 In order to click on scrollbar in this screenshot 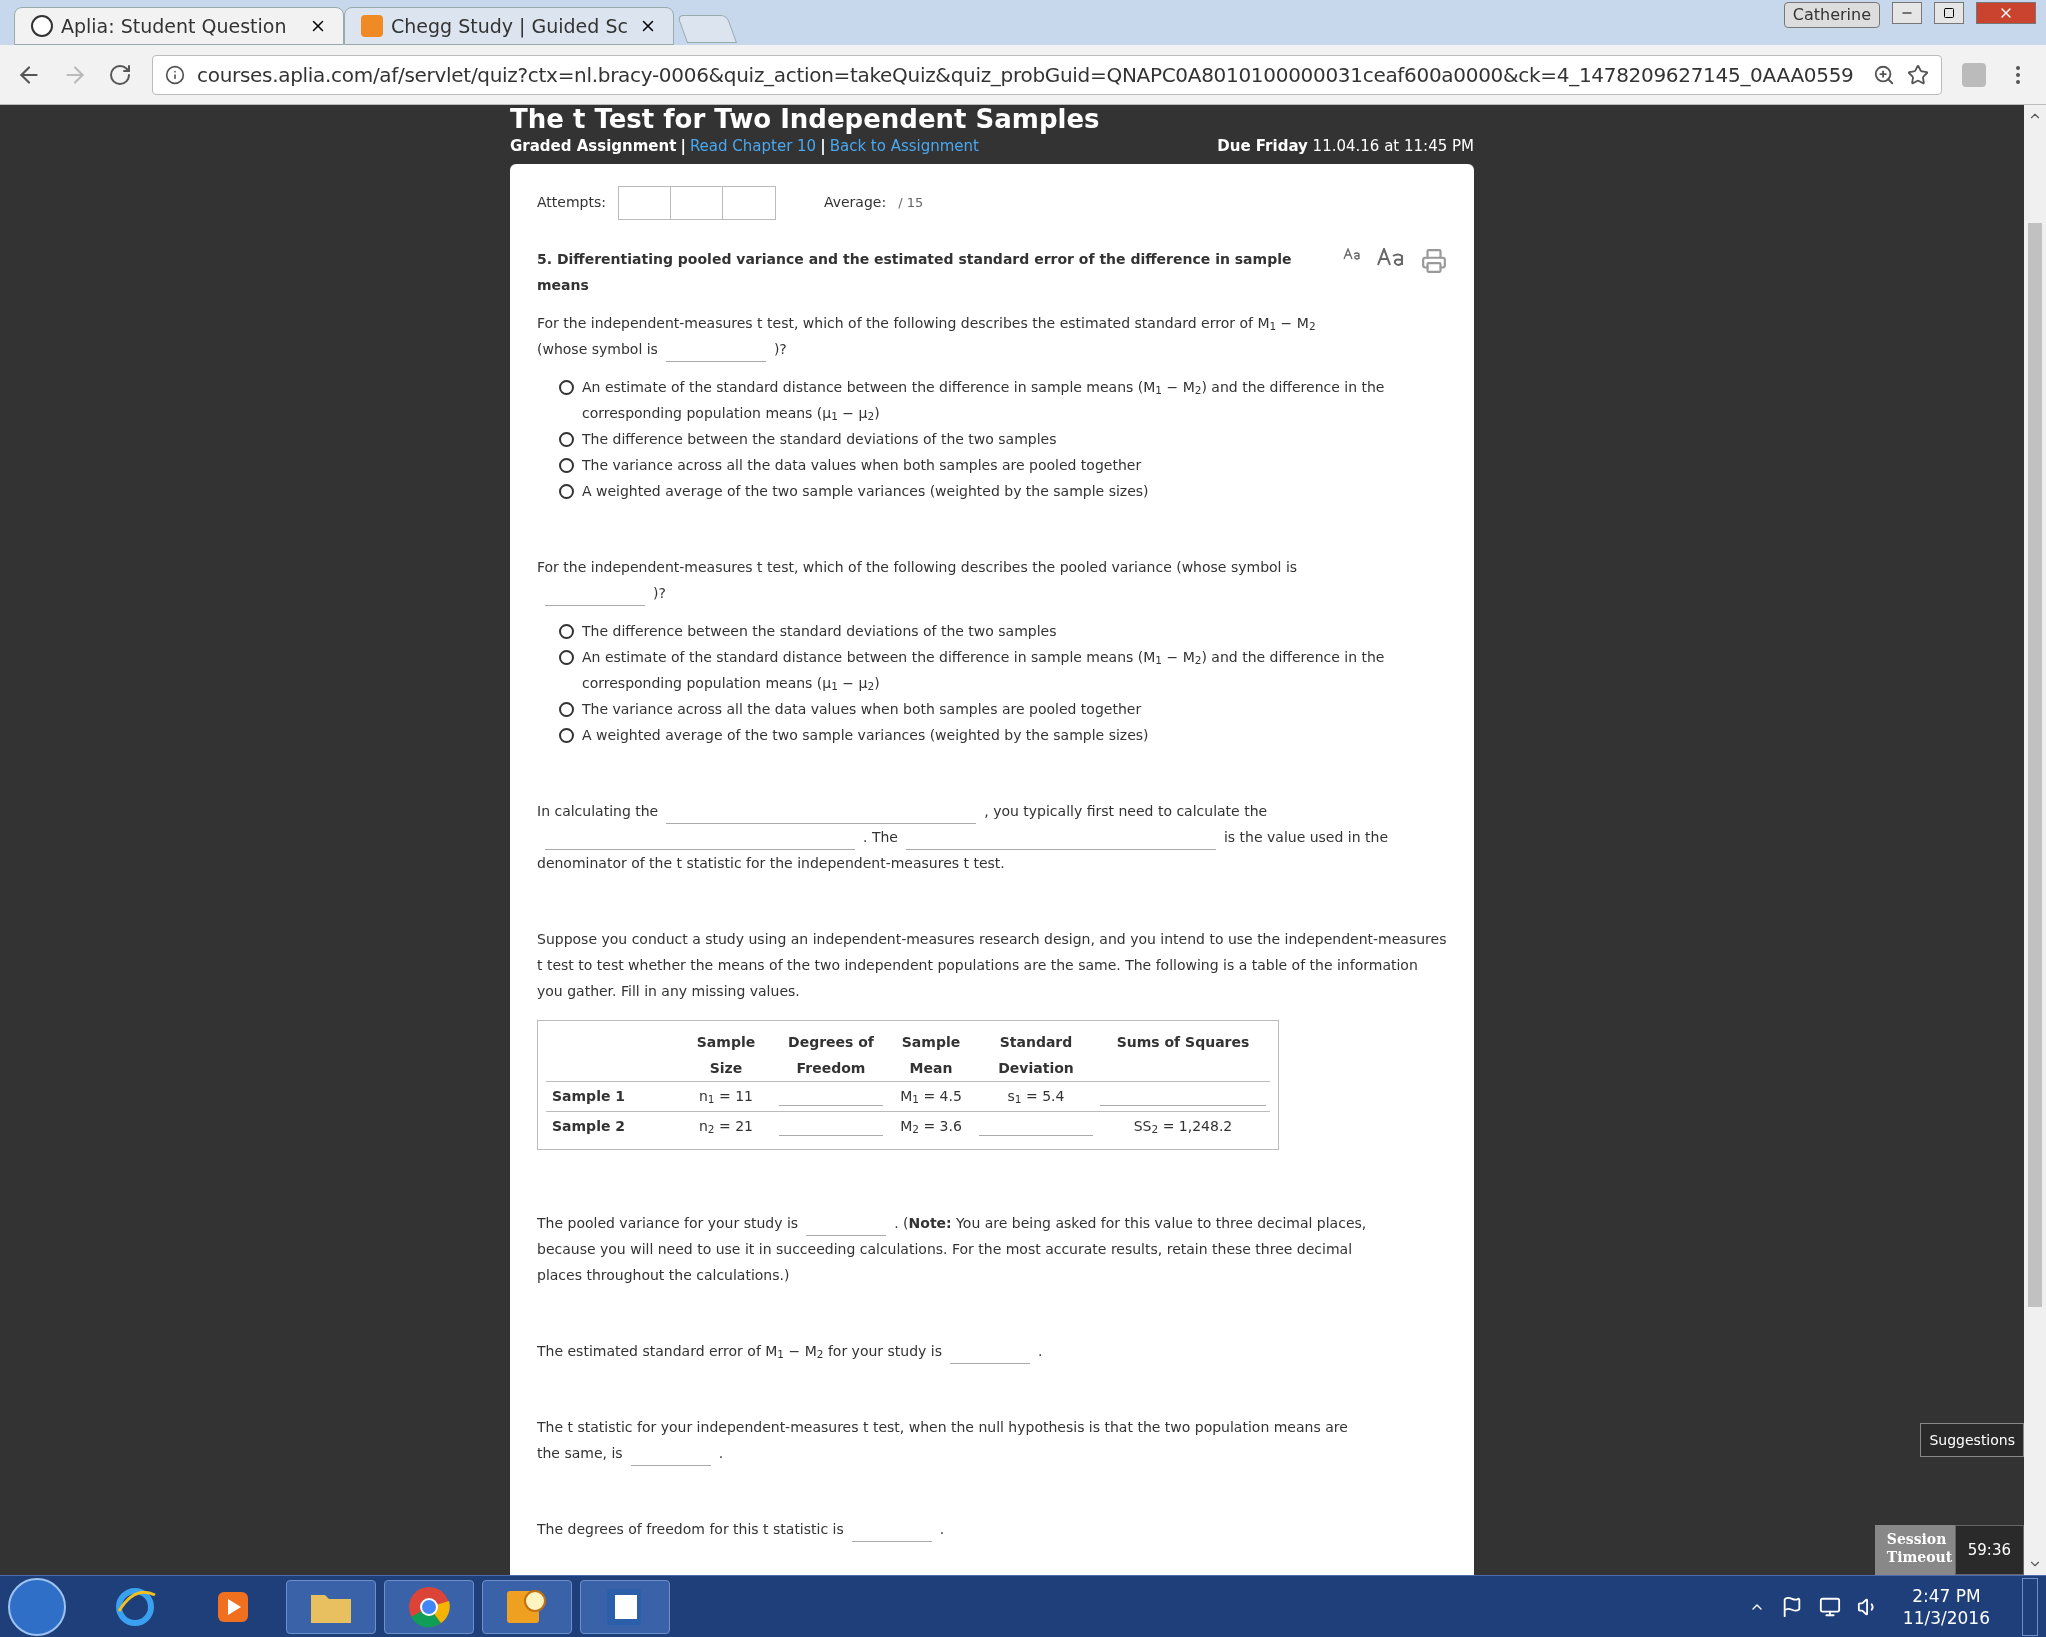, I will do `click(2035, 840)`.